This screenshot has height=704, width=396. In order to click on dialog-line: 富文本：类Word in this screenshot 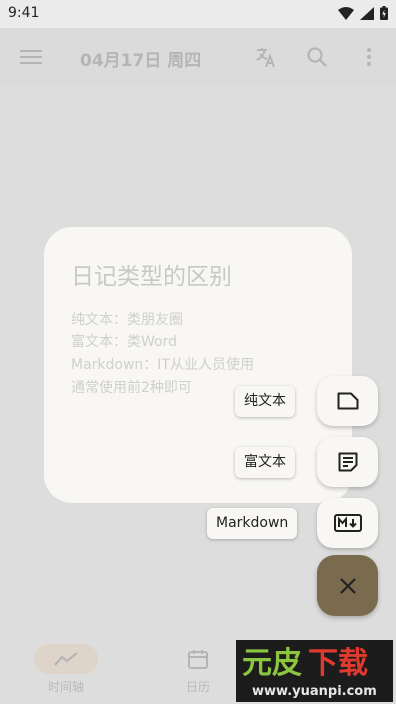, I will do `click(124, 342)`.